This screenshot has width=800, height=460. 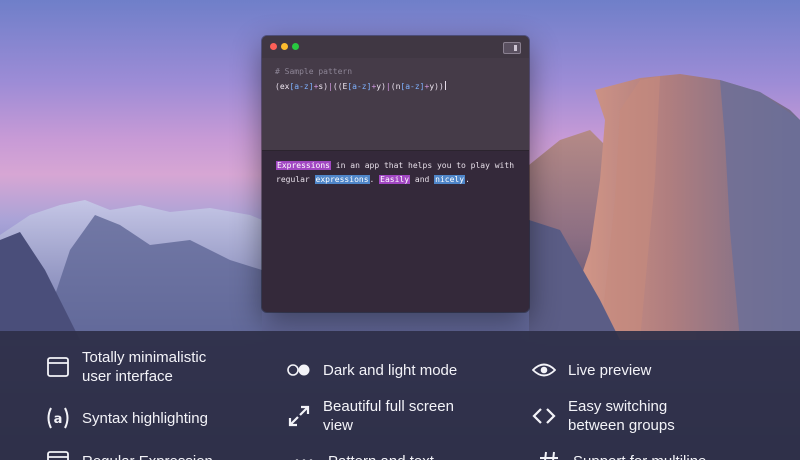 What do you see at coordinates (610, 370) in the screenshot?
I see `feature-label: Live preview` at bounding box center [610, 370].